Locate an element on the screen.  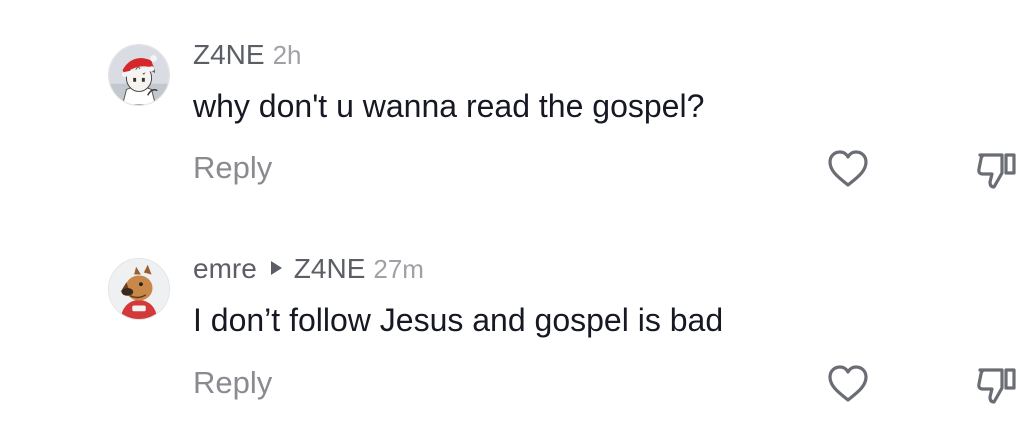
comment-header: emre Z4NE 27m is located at coordinates (308, 269).